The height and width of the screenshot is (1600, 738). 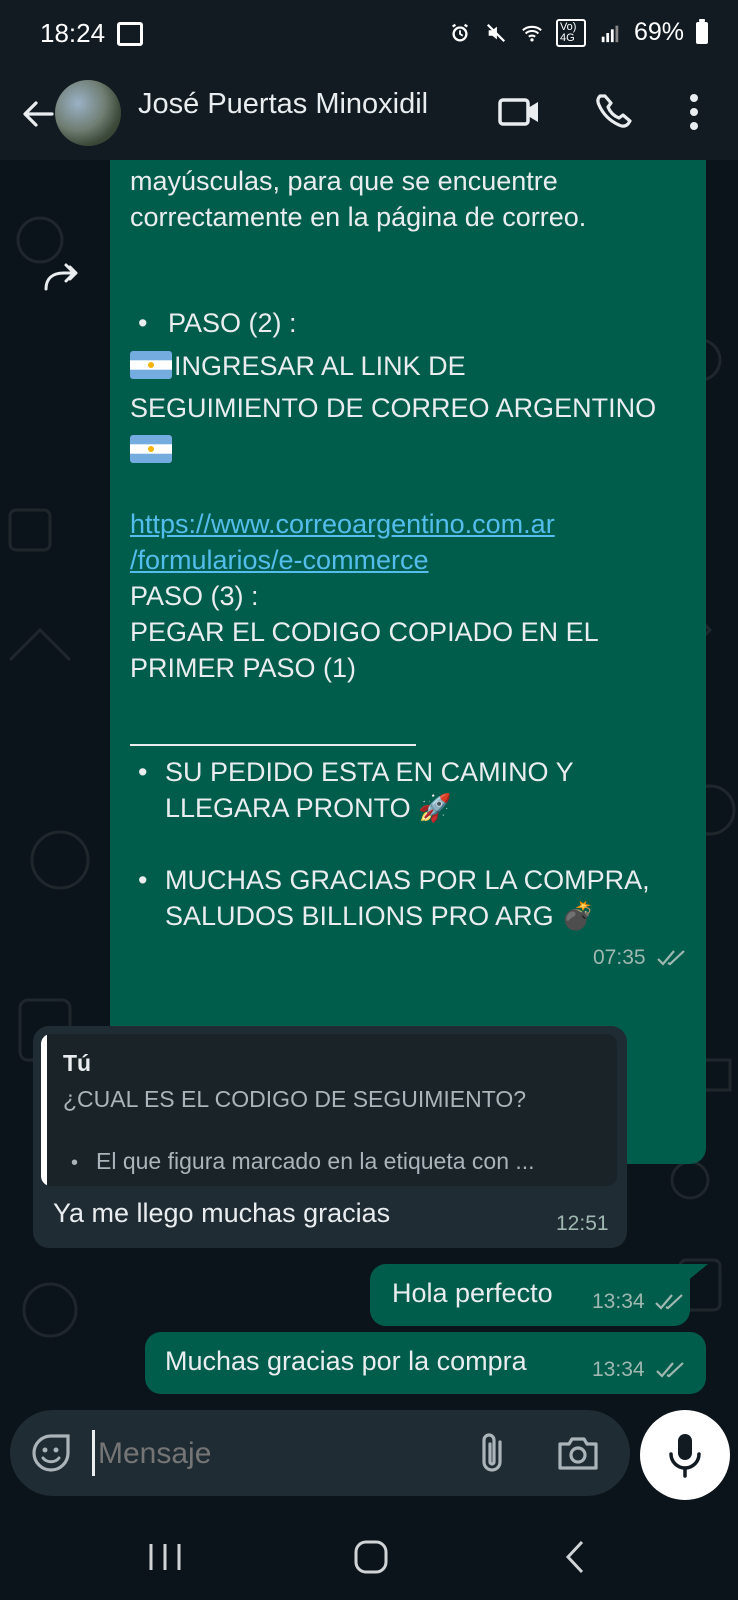 I want to click on chat-header: José Puertas Minoxidil, so click(x=369, y=115).